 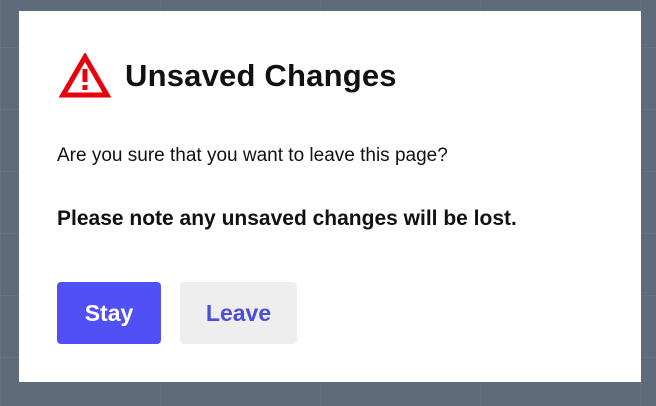 I want to click on stay-button: Stay, so click(x=109, y=313).